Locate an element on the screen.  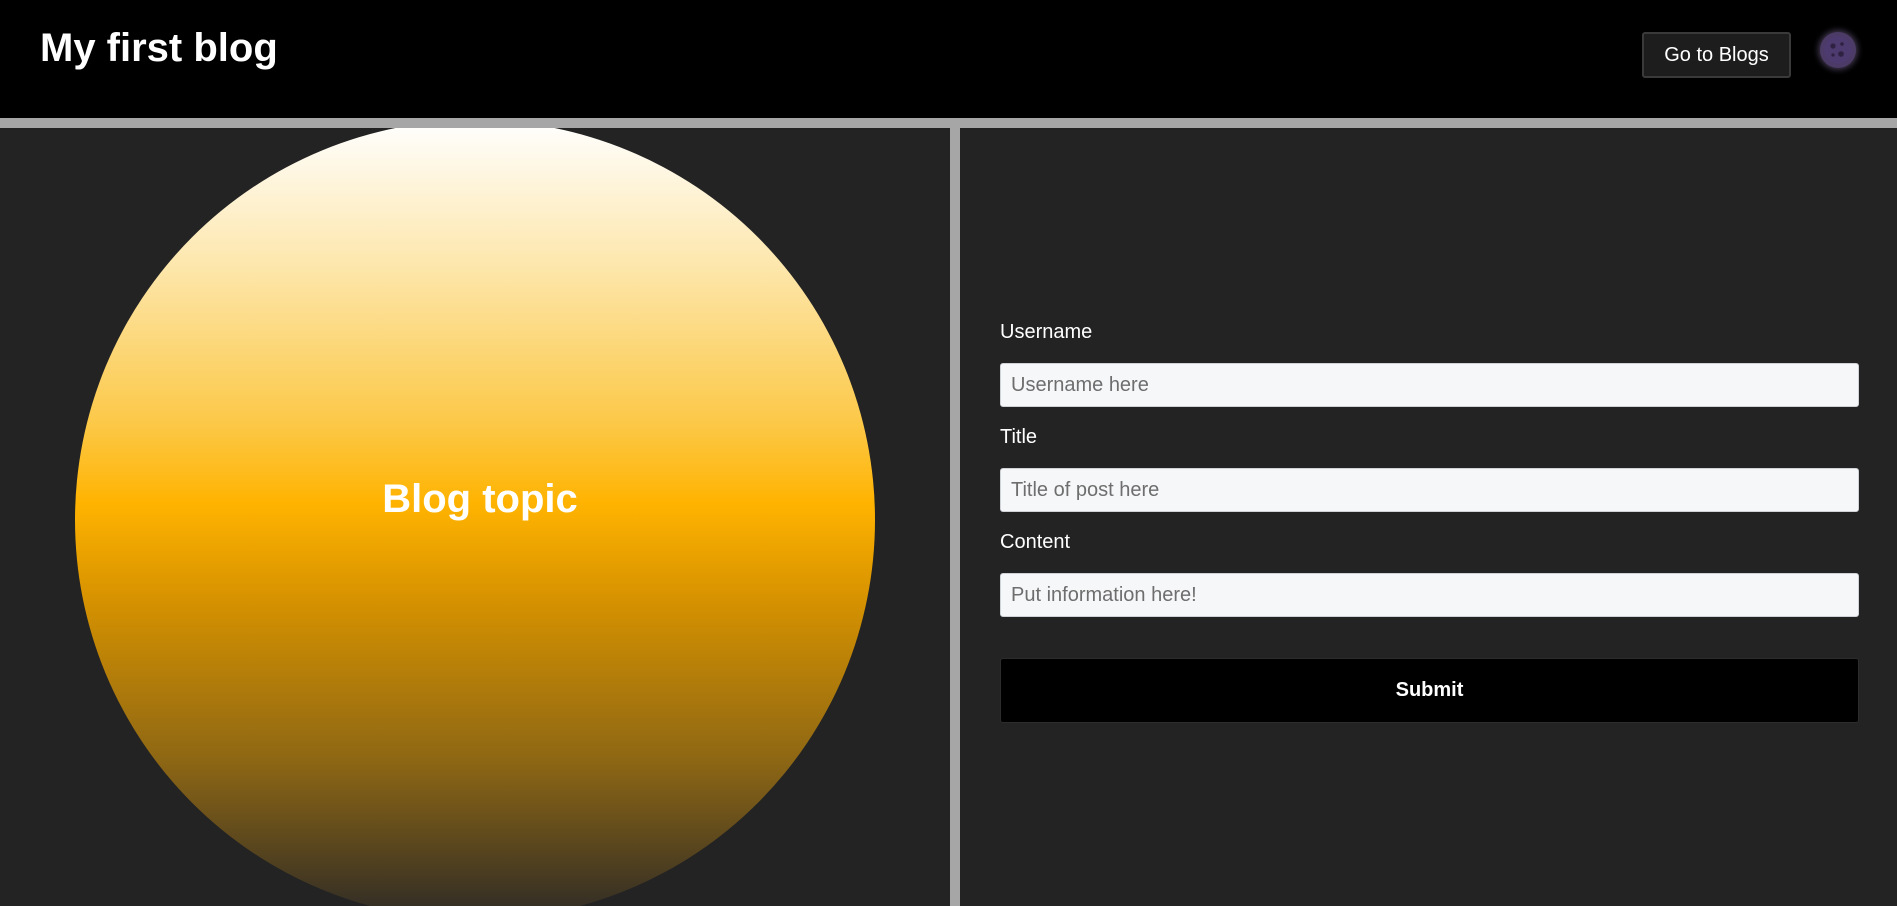
title-input is located at coordinates (1429, 490).